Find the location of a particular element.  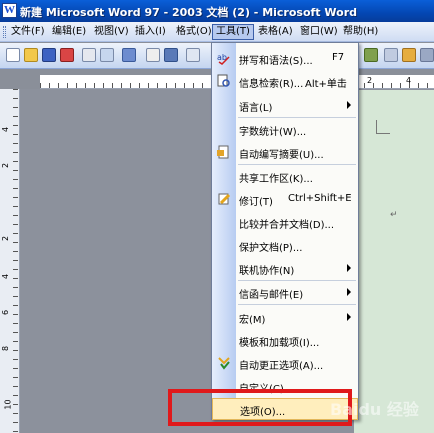

ruler-number: 10 is located at coordinates (8, 404).